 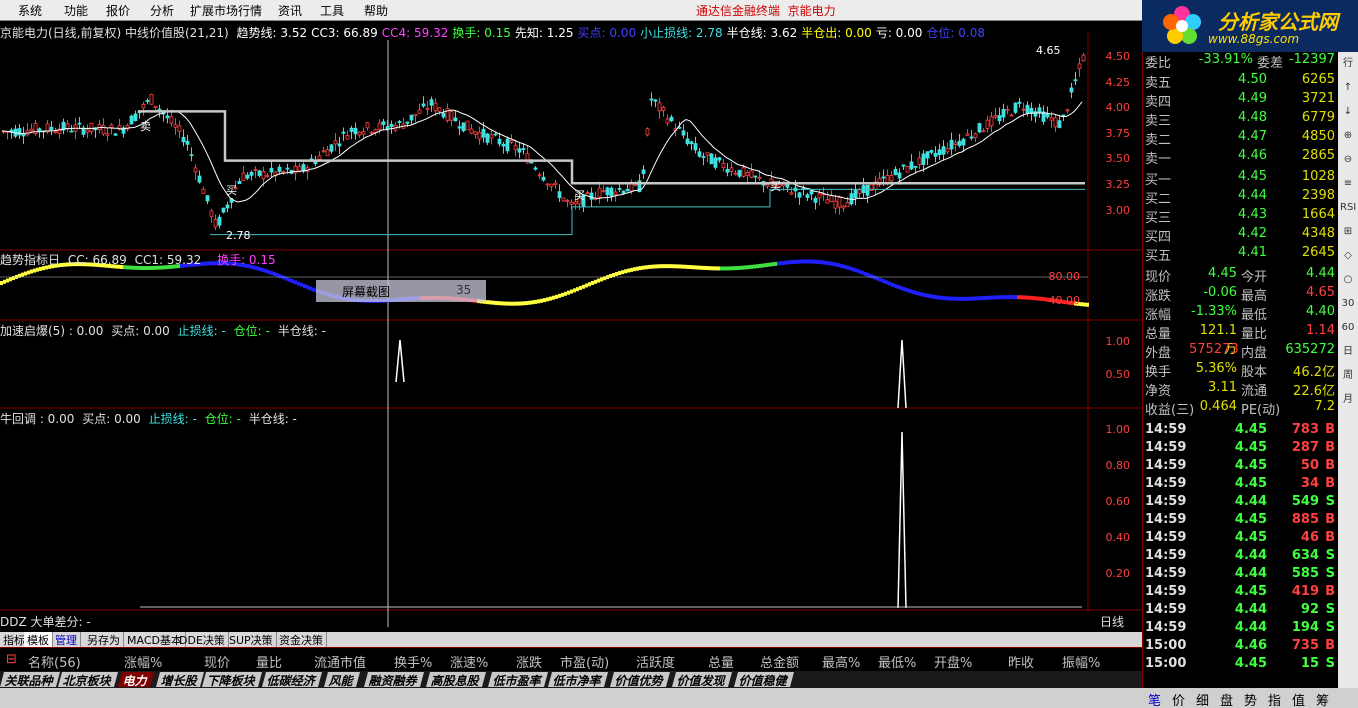 I want to click on menu-news: 资讯, so click(x=290, y=10).